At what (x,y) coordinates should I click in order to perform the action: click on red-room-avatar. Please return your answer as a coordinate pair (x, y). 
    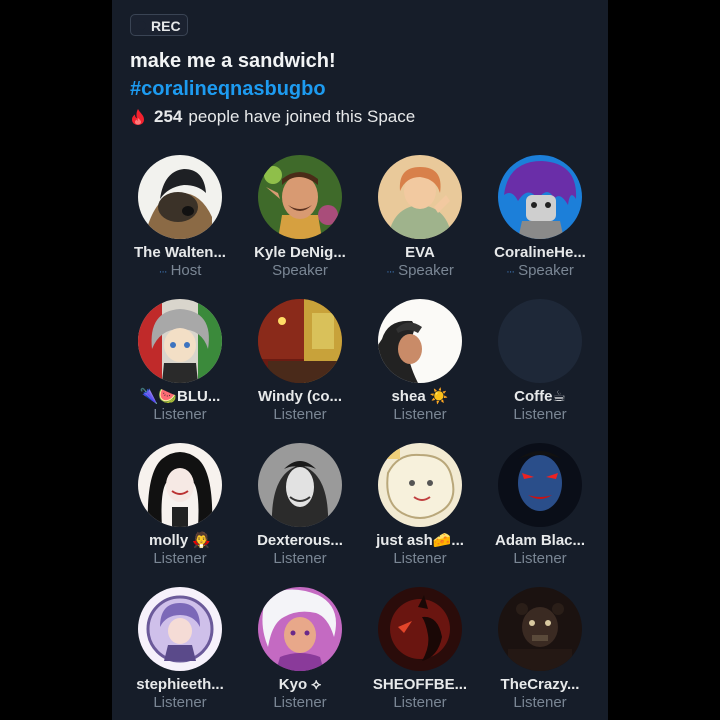
    Looking at the image, I should click on (300, 341).